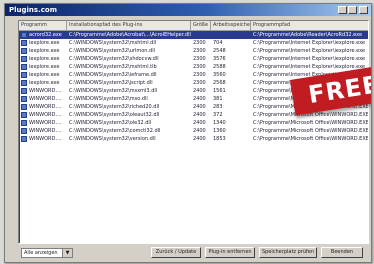 The image size is (374, 264). What do you see at coordinates (352, 10) in the screenshot?
I see `maximize-button` at bounding box center [352, 10].